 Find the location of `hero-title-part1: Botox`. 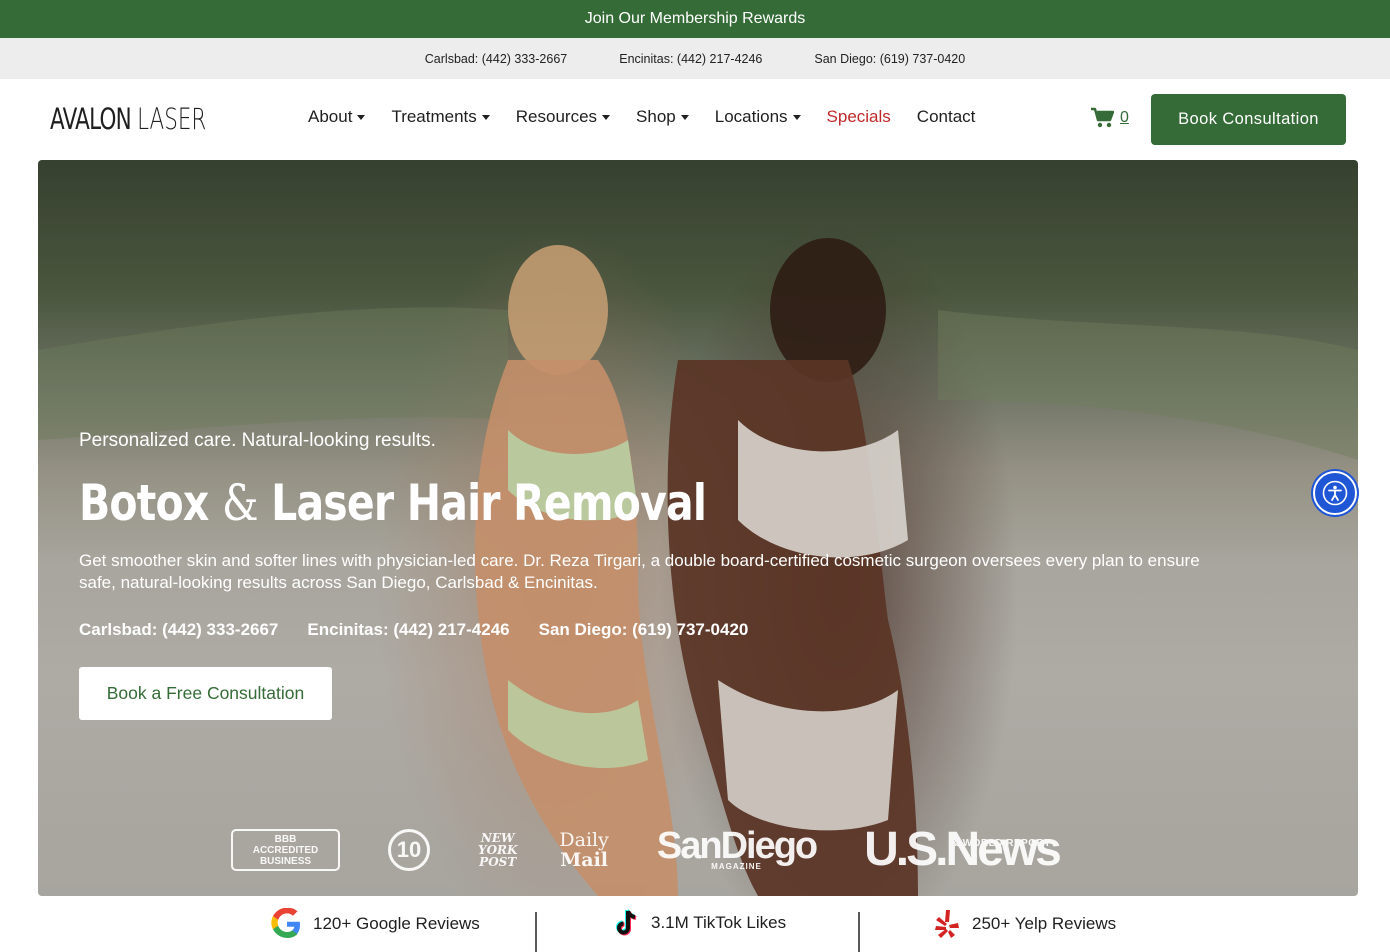

hero-title-part1: Botox is located at coordinates (144, 503).